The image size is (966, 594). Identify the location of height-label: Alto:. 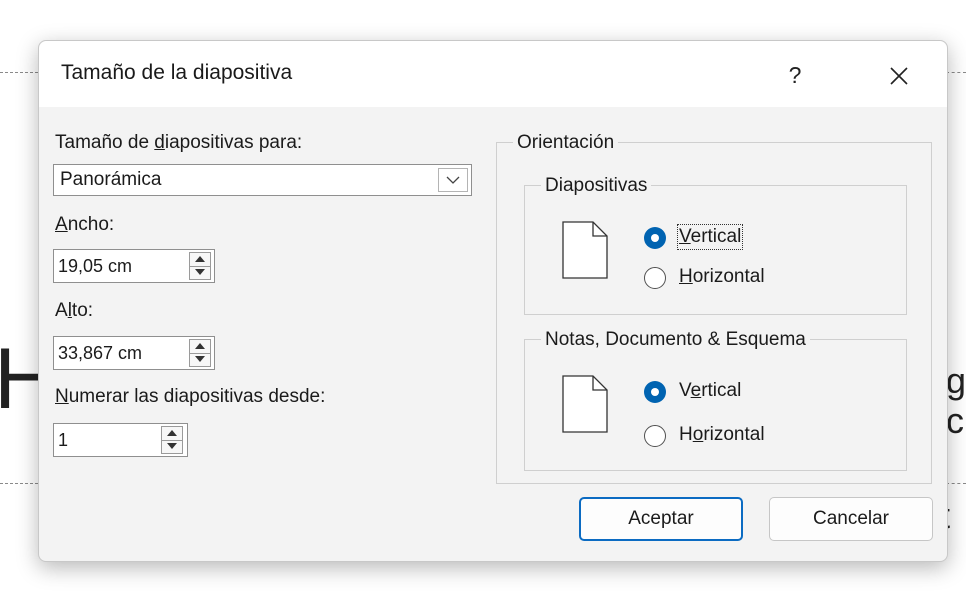
(74, 310).